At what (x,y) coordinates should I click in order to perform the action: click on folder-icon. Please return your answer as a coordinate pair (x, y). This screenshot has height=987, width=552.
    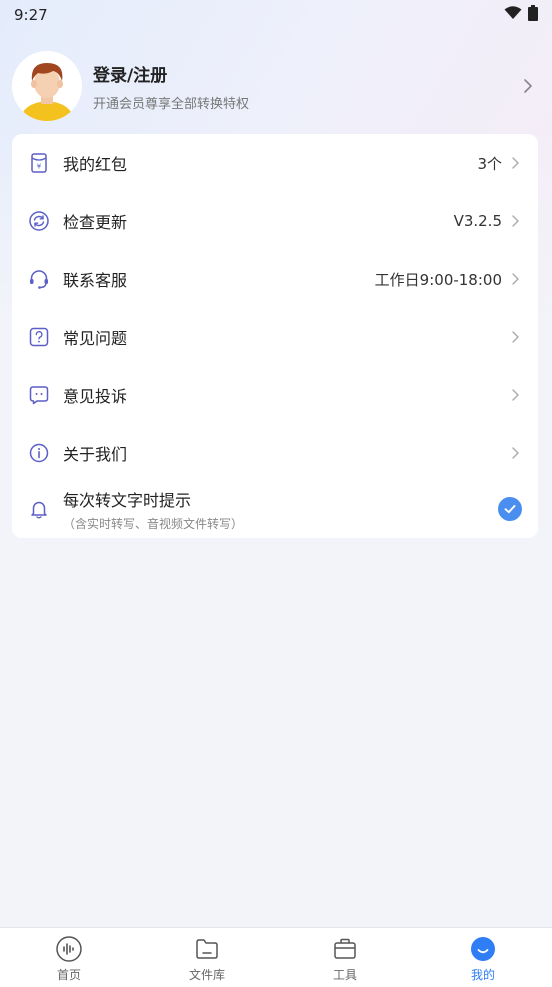
    Looking at the image, I should click on (207, 949).